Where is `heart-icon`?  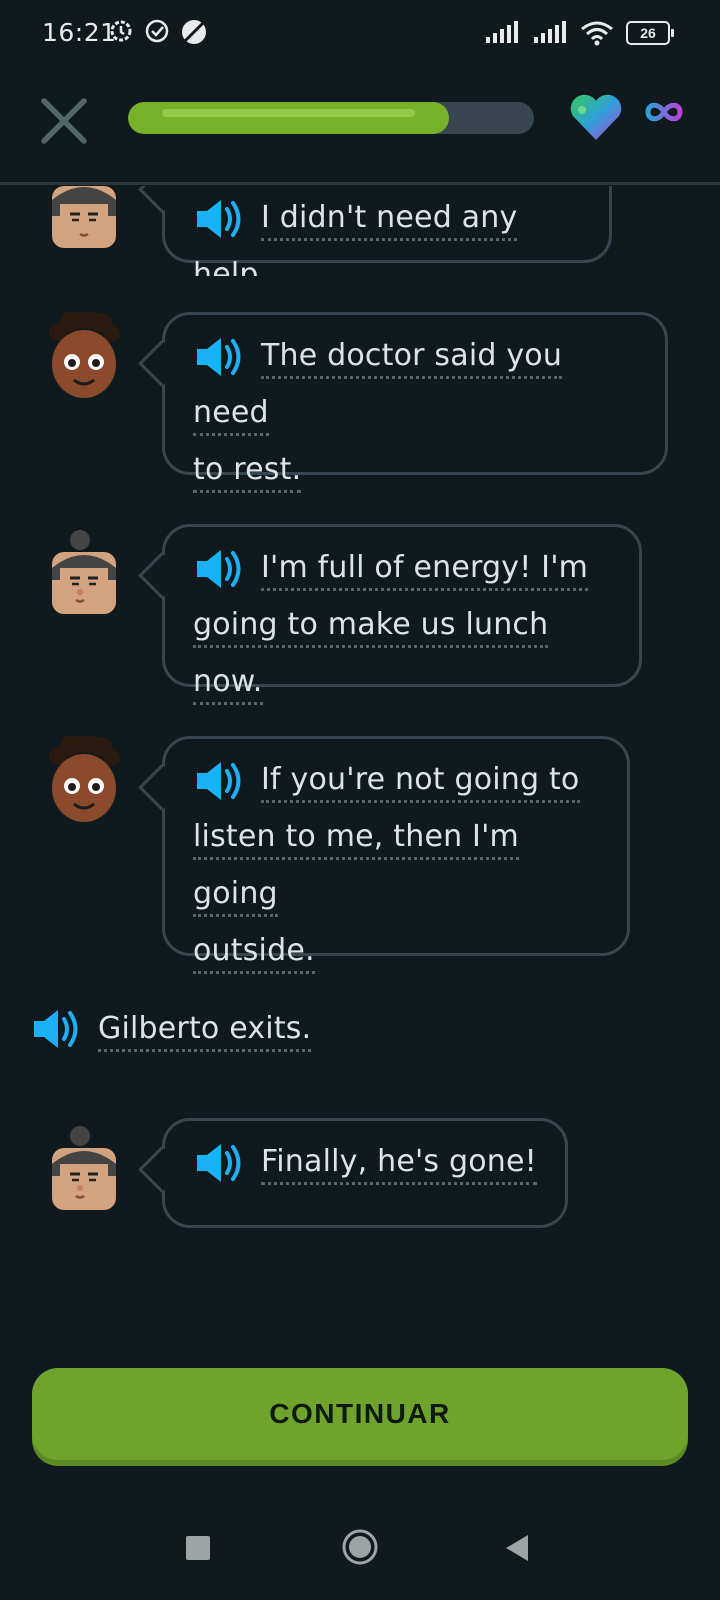
heart-icon is located at coordinates (596, 117).